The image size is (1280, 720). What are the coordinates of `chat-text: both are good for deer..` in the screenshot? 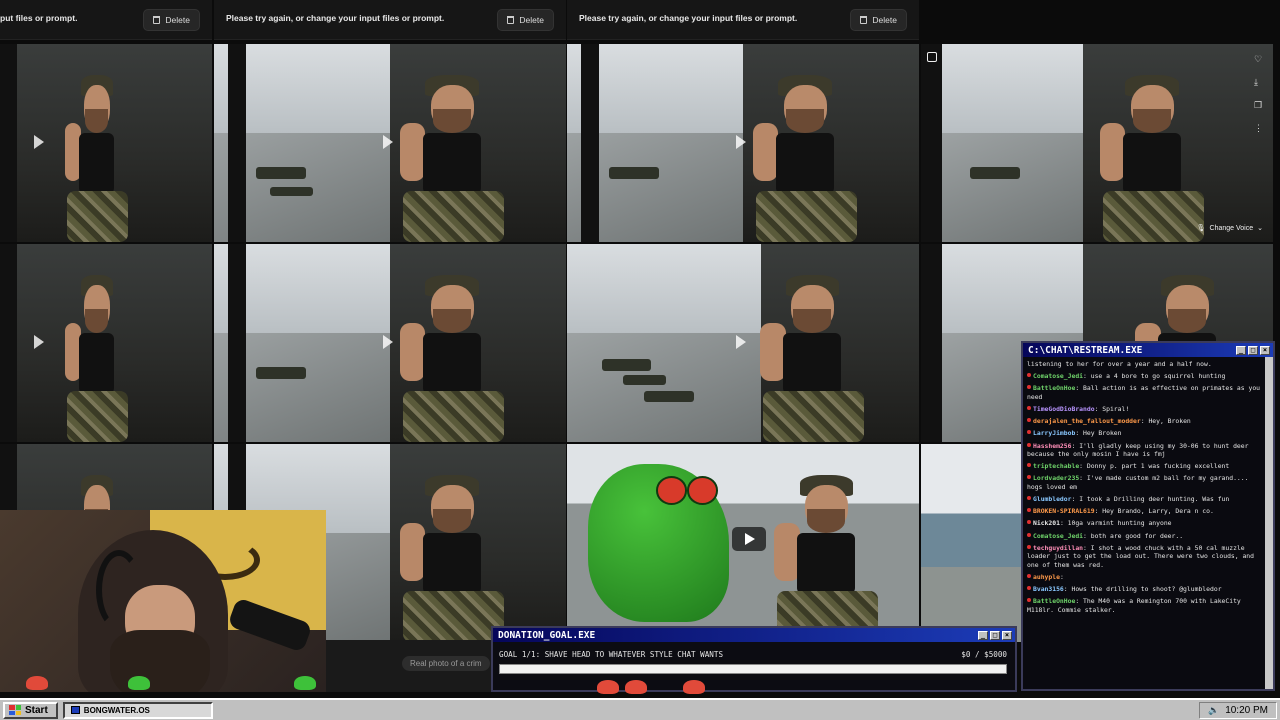 It's located at (1137, 535).